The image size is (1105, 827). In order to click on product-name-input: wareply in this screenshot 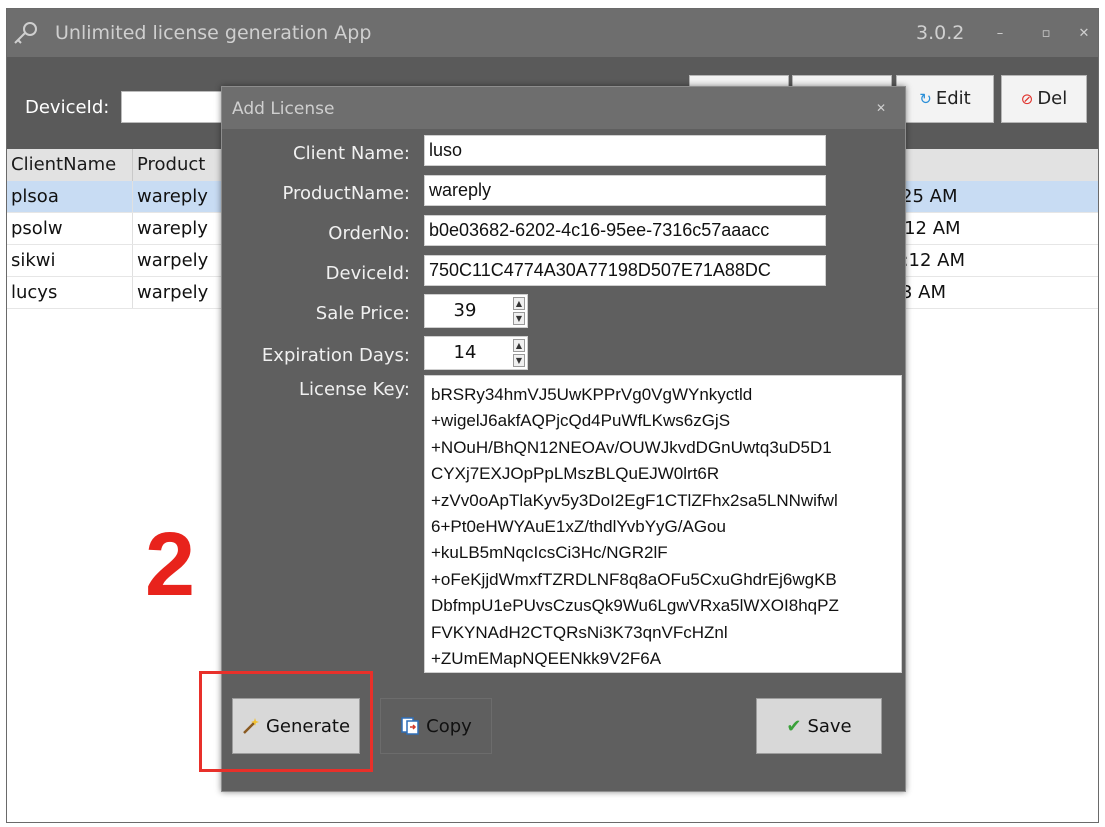, I will do `click(625, 190)`.